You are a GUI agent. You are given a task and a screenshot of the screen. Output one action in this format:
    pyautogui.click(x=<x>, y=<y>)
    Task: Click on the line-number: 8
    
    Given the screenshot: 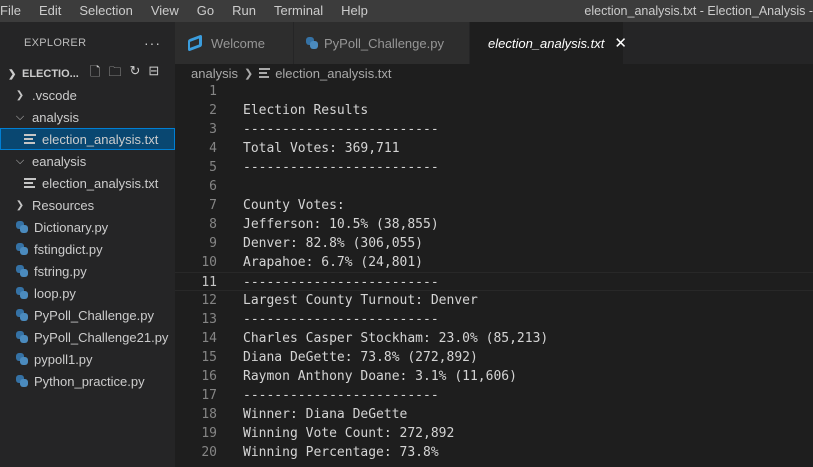 What is the action you would take?
    pyautogui.click(x=213, y=224)
    